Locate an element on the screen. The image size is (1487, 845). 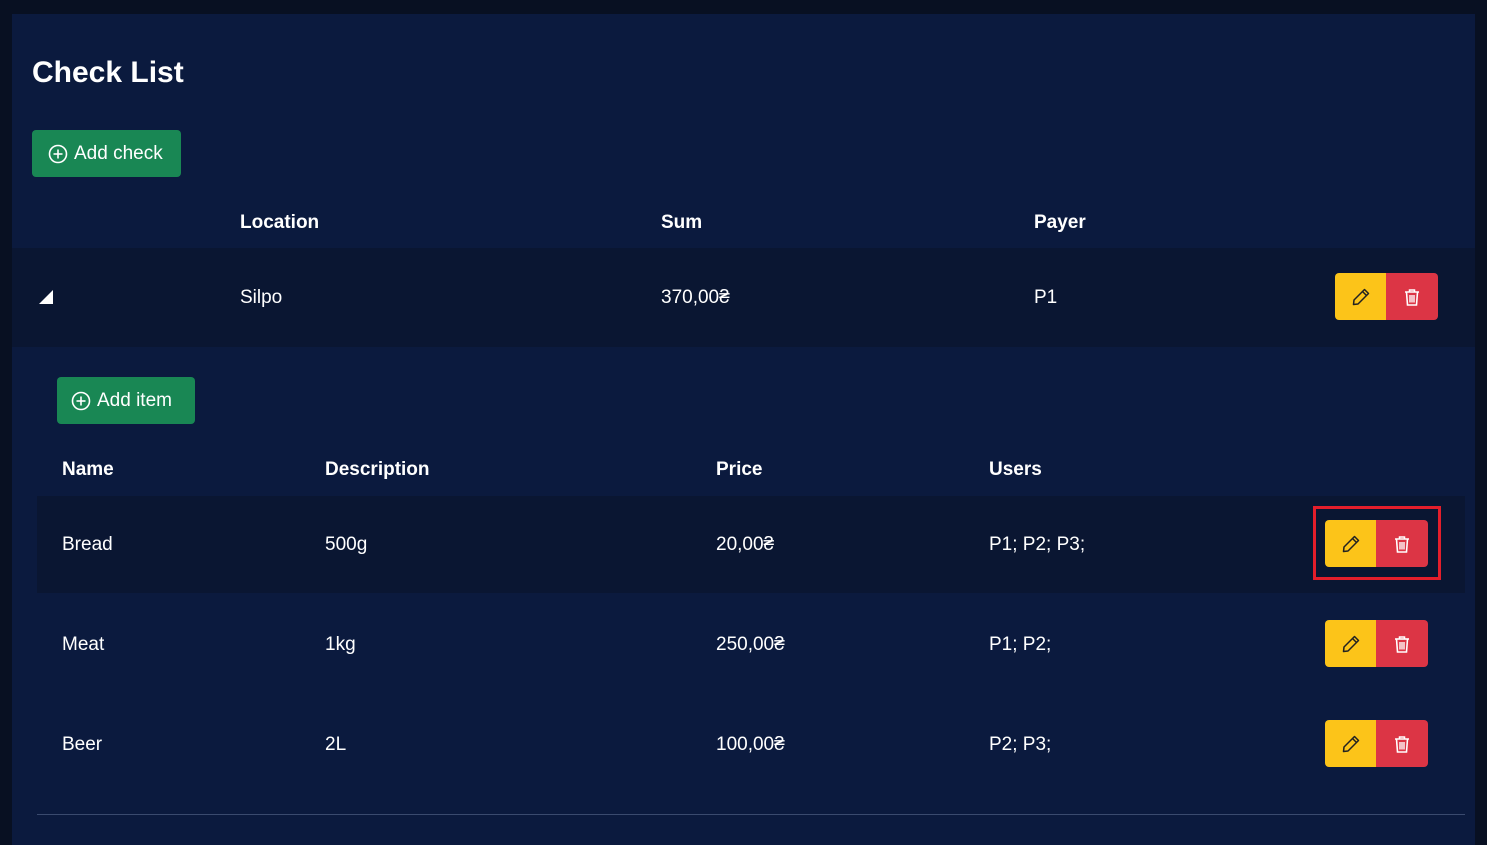
check-row is located at coordinates (743, 297).